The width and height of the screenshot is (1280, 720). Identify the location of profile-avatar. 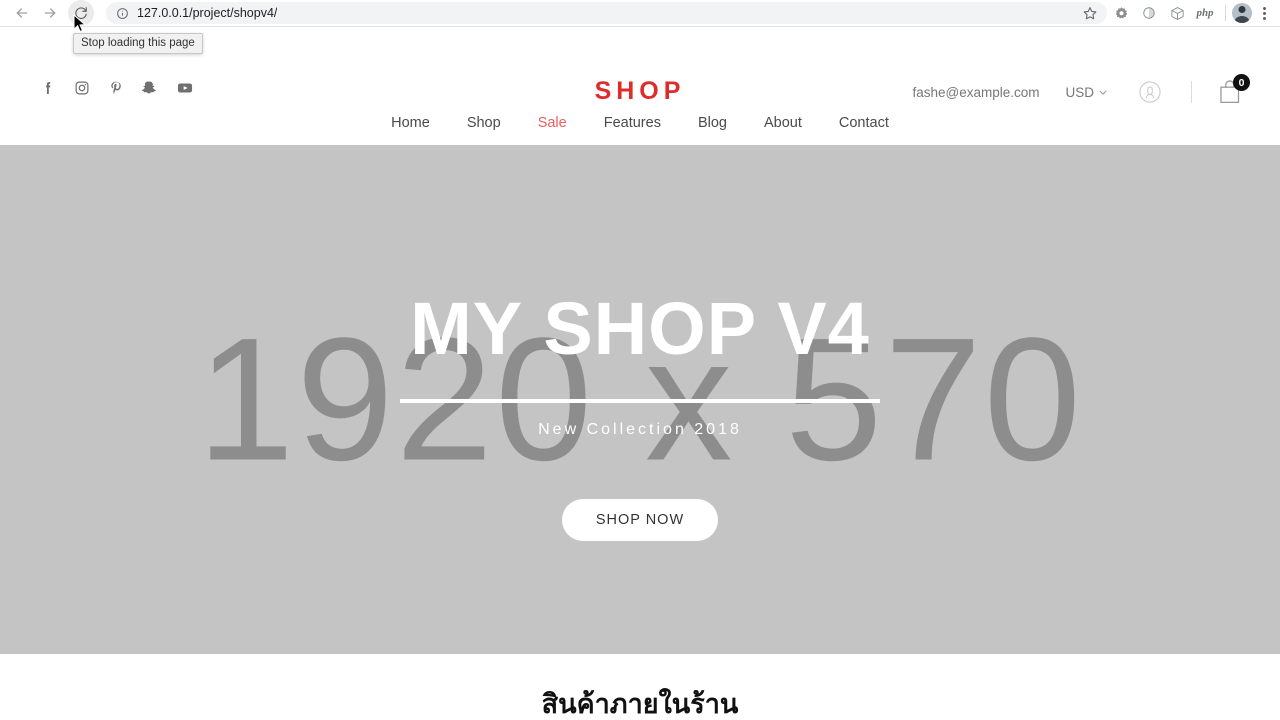
(1242, 13).